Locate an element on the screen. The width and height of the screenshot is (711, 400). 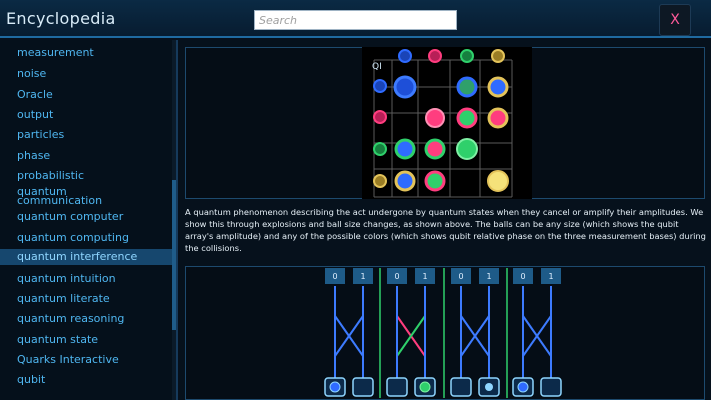
sidebar-item-quantum-literate: quantum literate is located at coordinates (86, 298).